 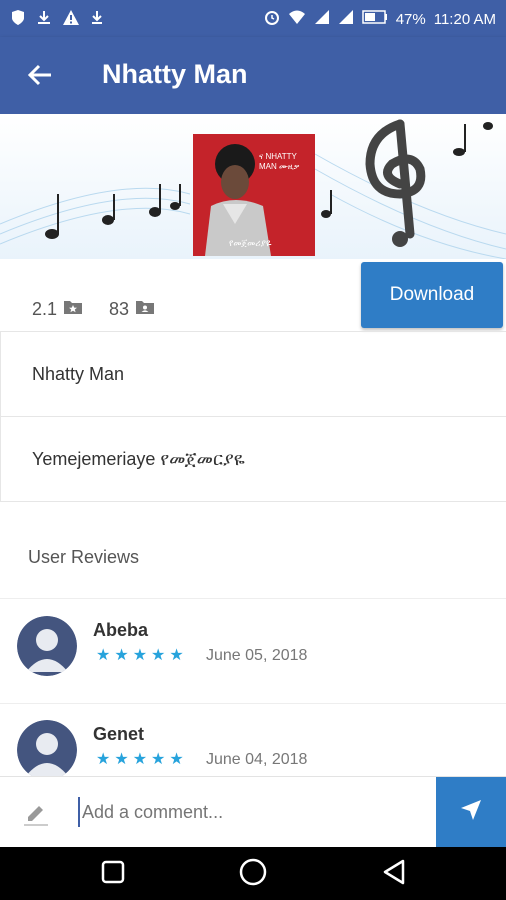 I want to click on wifi-icon, so click(x=297, y=19).